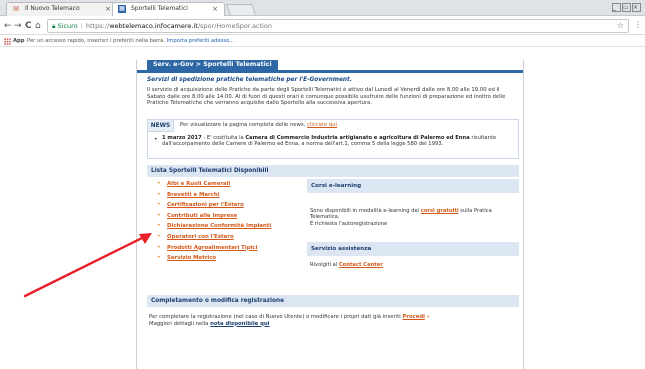 The image size is (645, 369). I want to click on tab-sportelli-telematici: ▦ Sportelli Telematici ×, so click(168, 9).